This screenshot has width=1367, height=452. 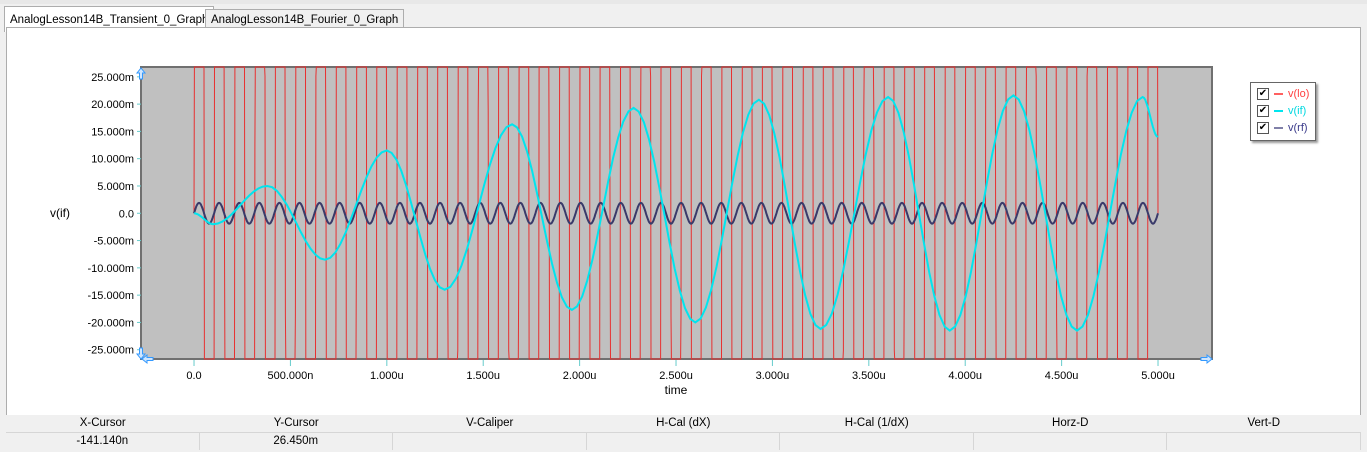 I want to click on y-tick-label: -15.000m, so click(x=111, y=296).